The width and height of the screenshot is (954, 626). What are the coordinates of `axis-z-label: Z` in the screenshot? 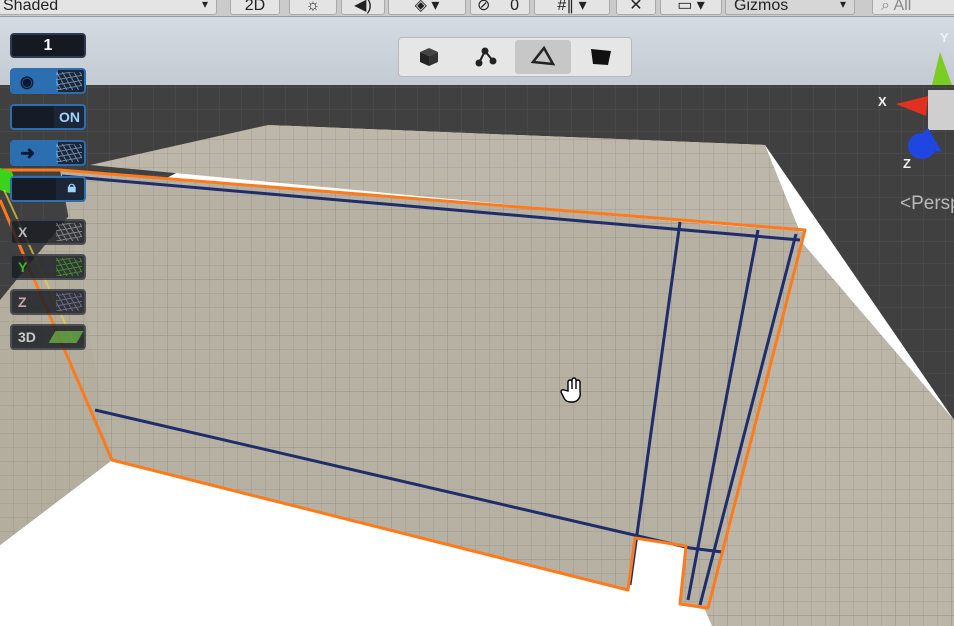 It's located at (22, 302).